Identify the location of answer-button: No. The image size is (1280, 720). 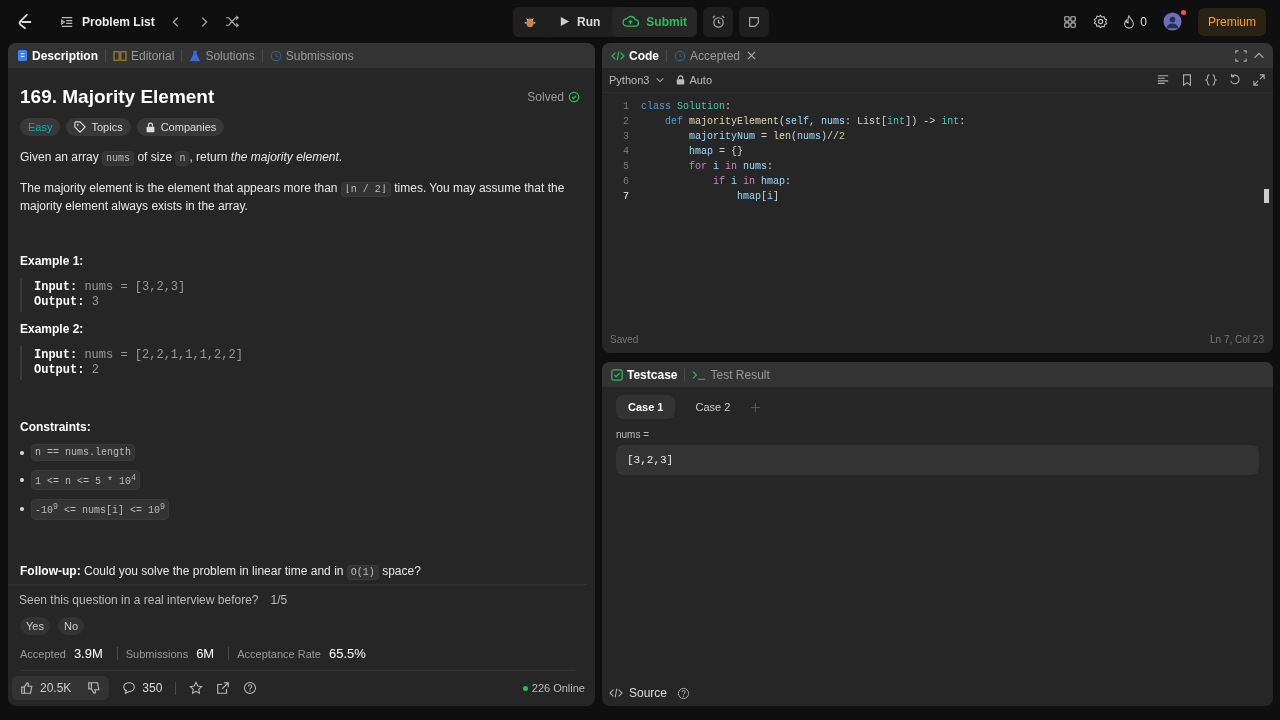
(70, 626).